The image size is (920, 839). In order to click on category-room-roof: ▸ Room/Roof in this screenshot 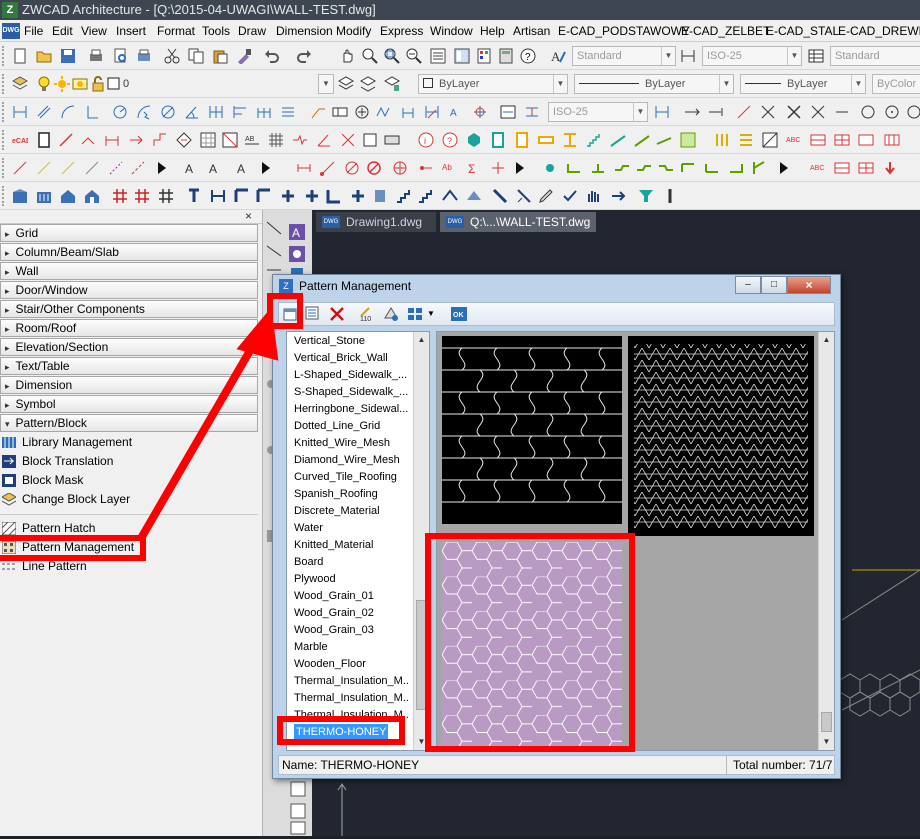, I will do `click(129, 328)`.